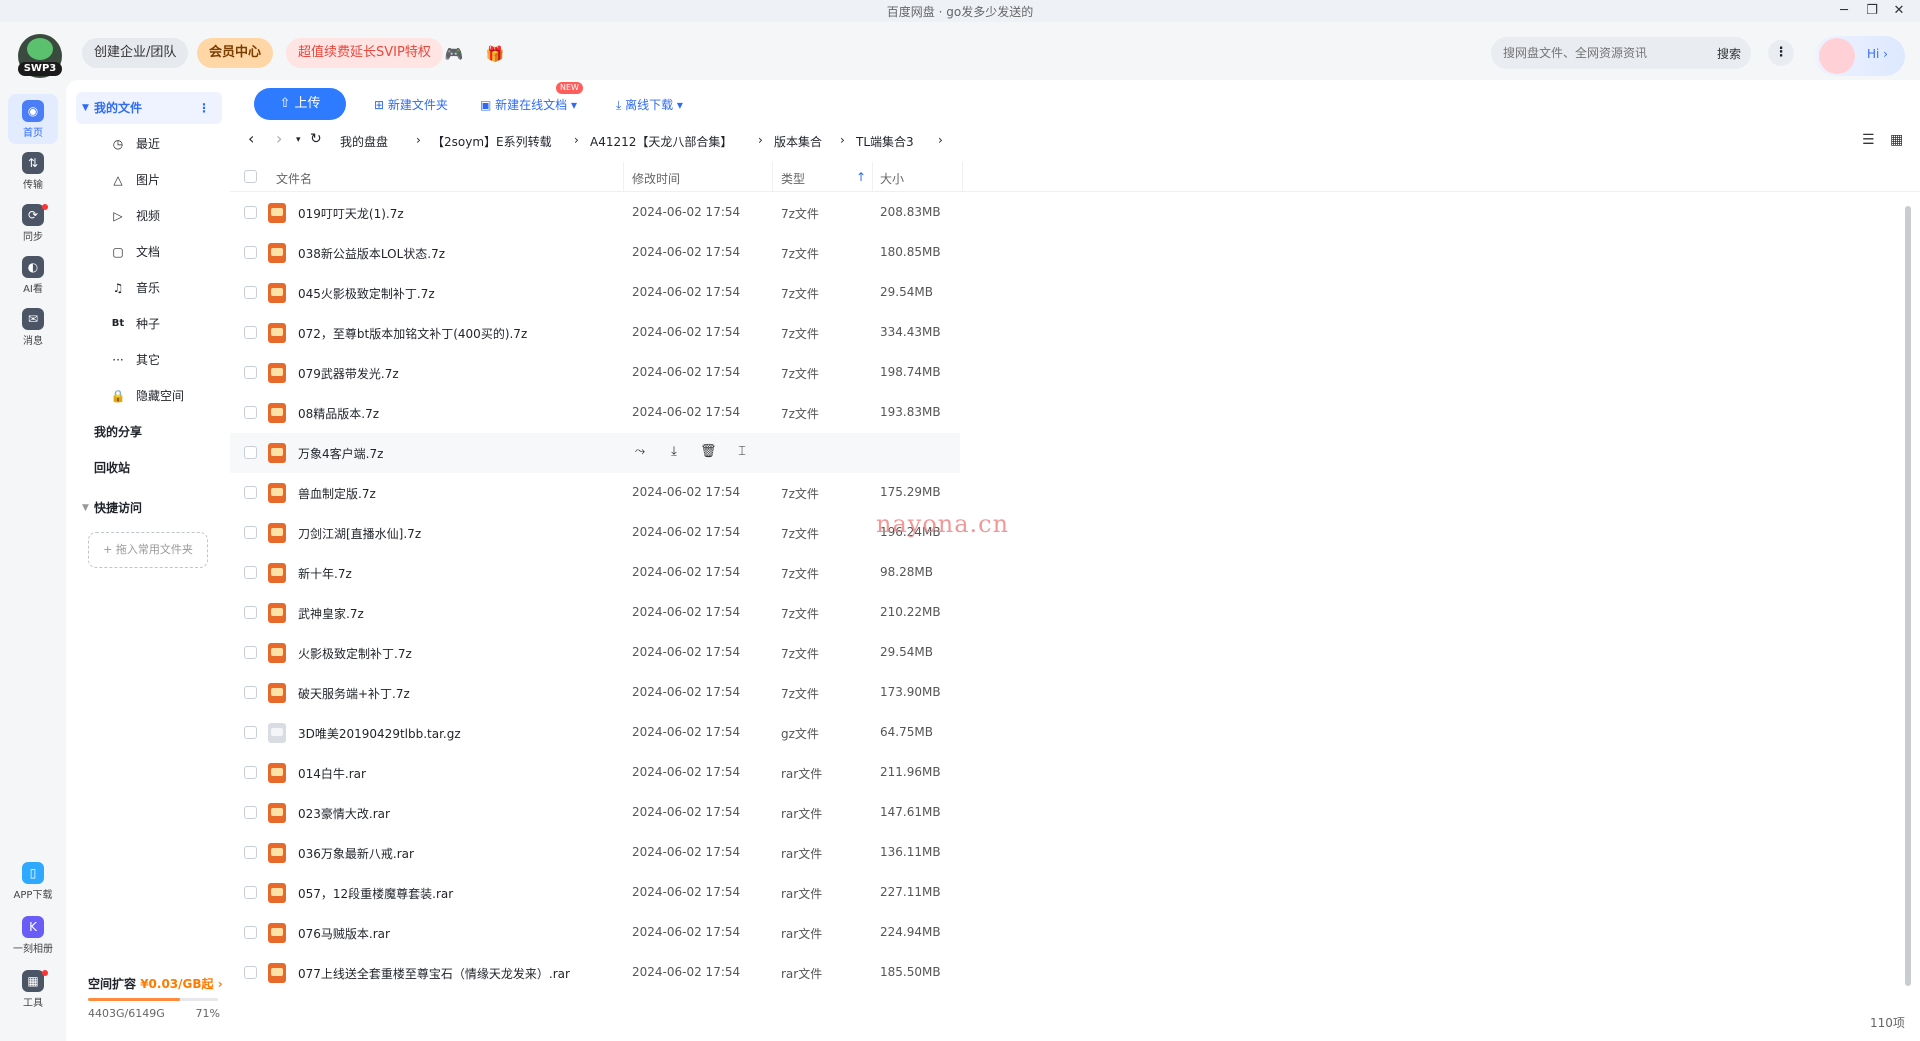 The height and width of the screenshot is (1041, 1920). Describe the element at coordinates (351, 213) in the screenshot. I see `file-name: 019叮叮天龙(1).7z` at that location.